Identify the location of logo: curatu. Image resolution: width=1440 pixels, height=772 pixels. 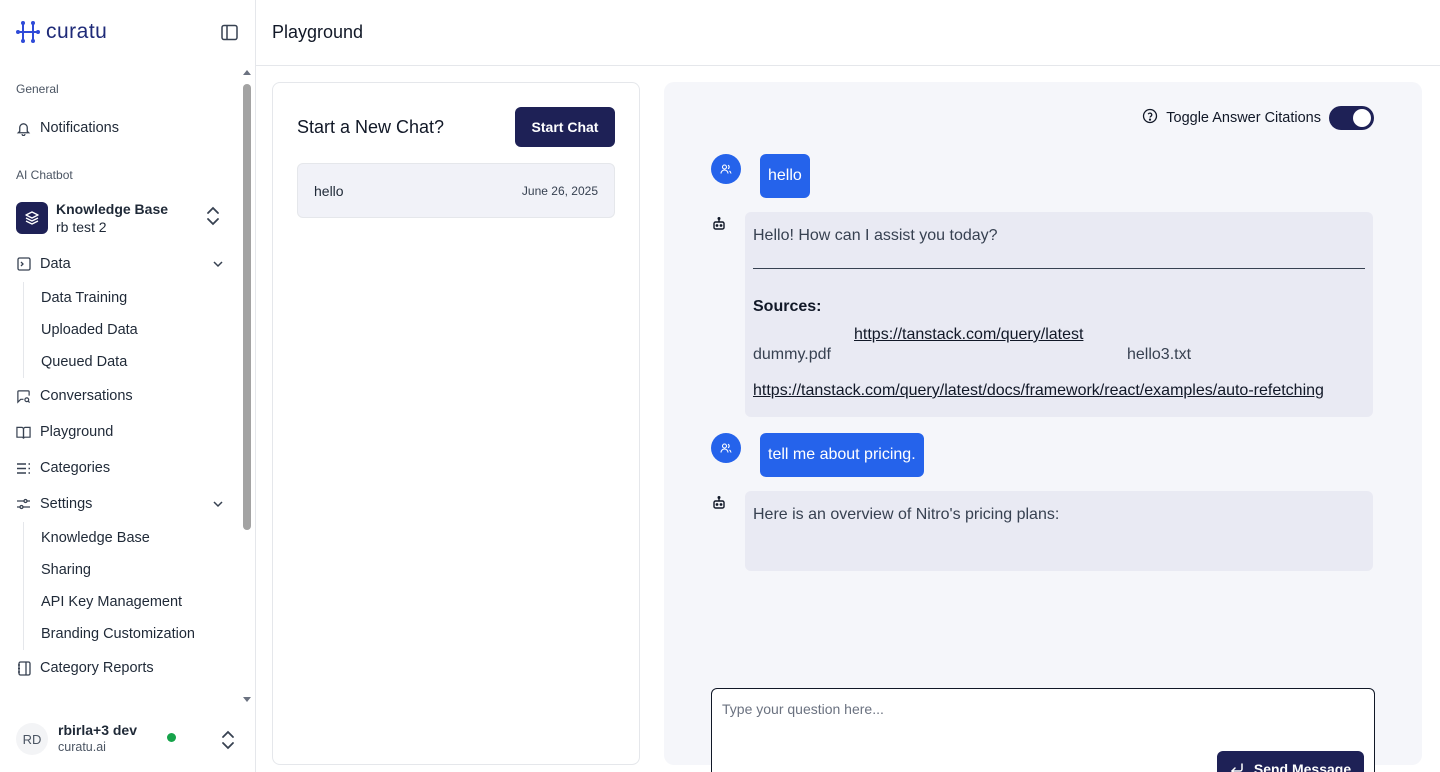
(61, 32).